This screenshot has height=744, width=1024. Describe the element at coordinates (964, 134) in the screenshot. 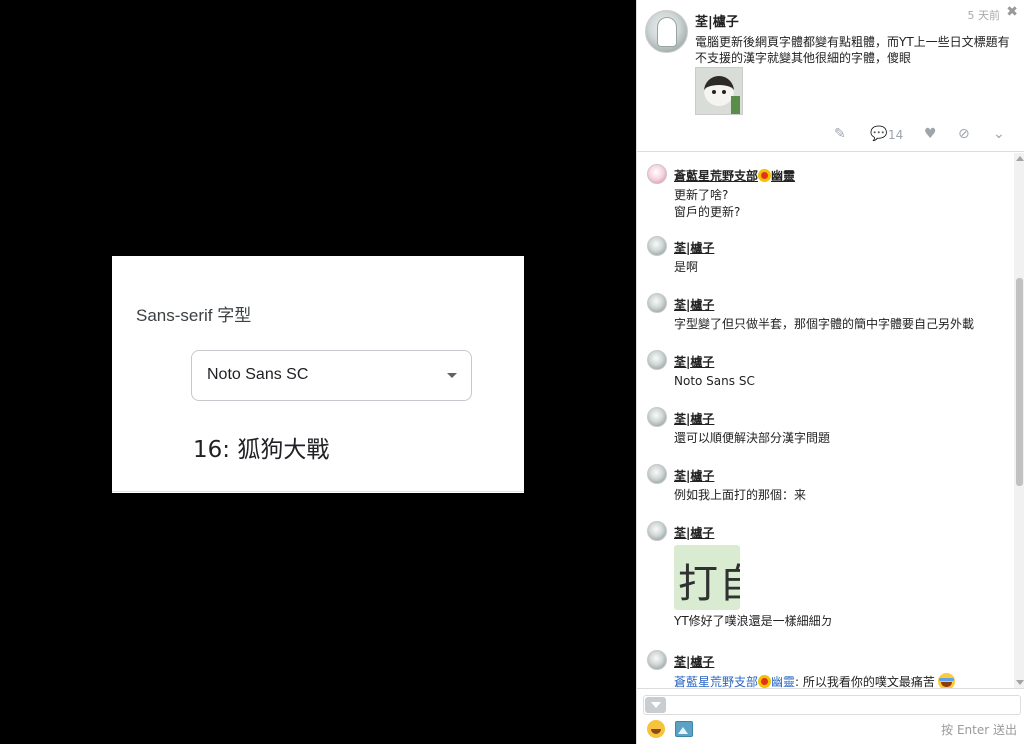

I see `replurk-icon: ⊘` at that location.